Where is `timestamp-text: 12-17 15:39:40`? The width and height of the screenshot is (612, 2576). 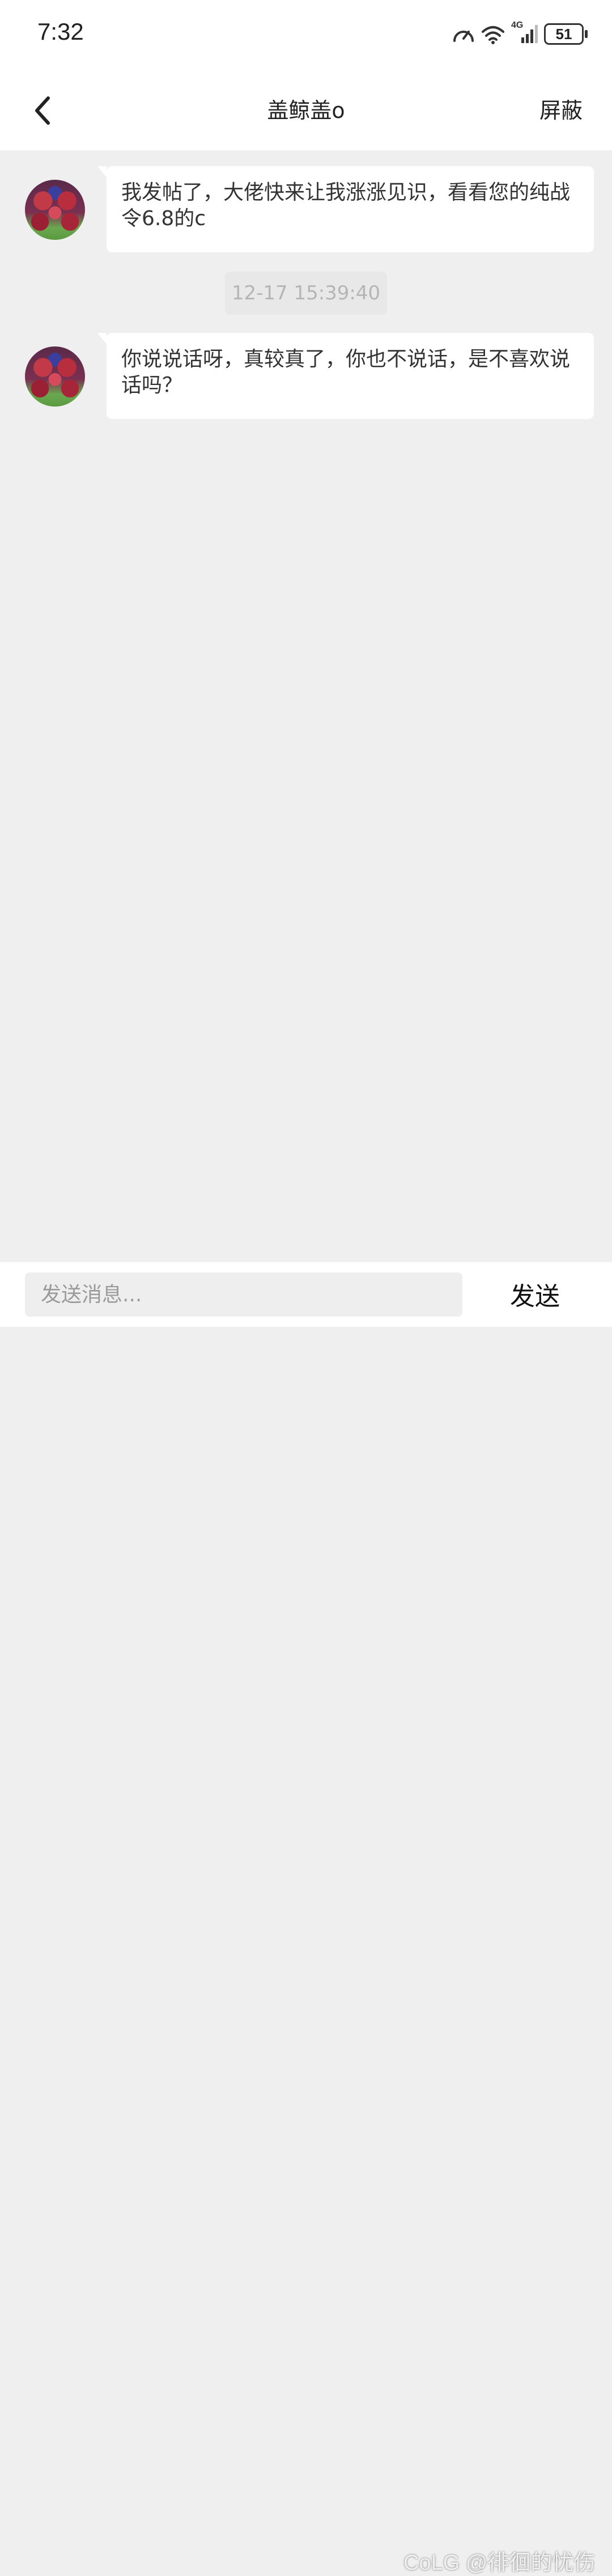 timestamp-text: 12-17 15:39:40 is located at coordinates (306, 293).